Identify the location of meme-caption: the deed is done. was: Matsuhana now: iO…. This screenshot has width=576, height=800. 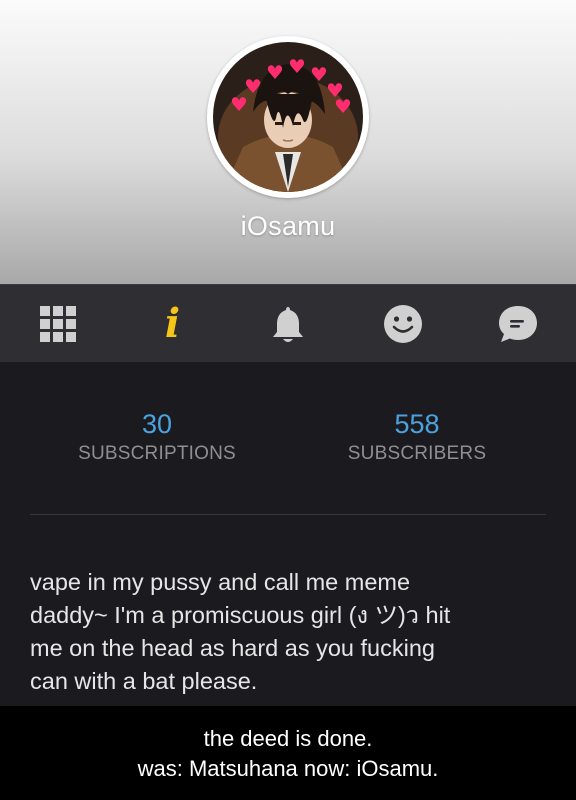
(288, 753).